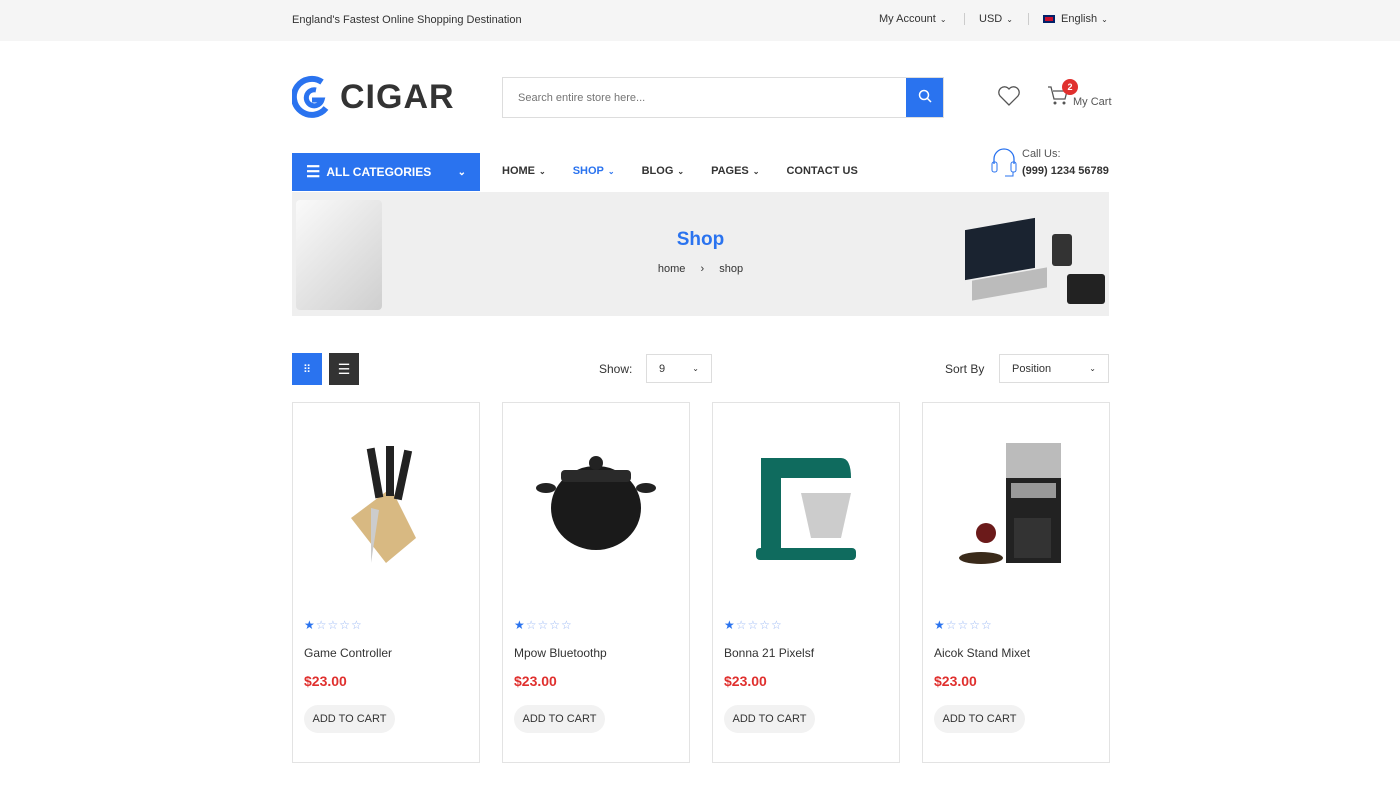 This screenshot has height=788, width=1400. Describe the element at coordinates (679, 368) in the screenshot. I see `show-select: 9 ⌄` at that location.